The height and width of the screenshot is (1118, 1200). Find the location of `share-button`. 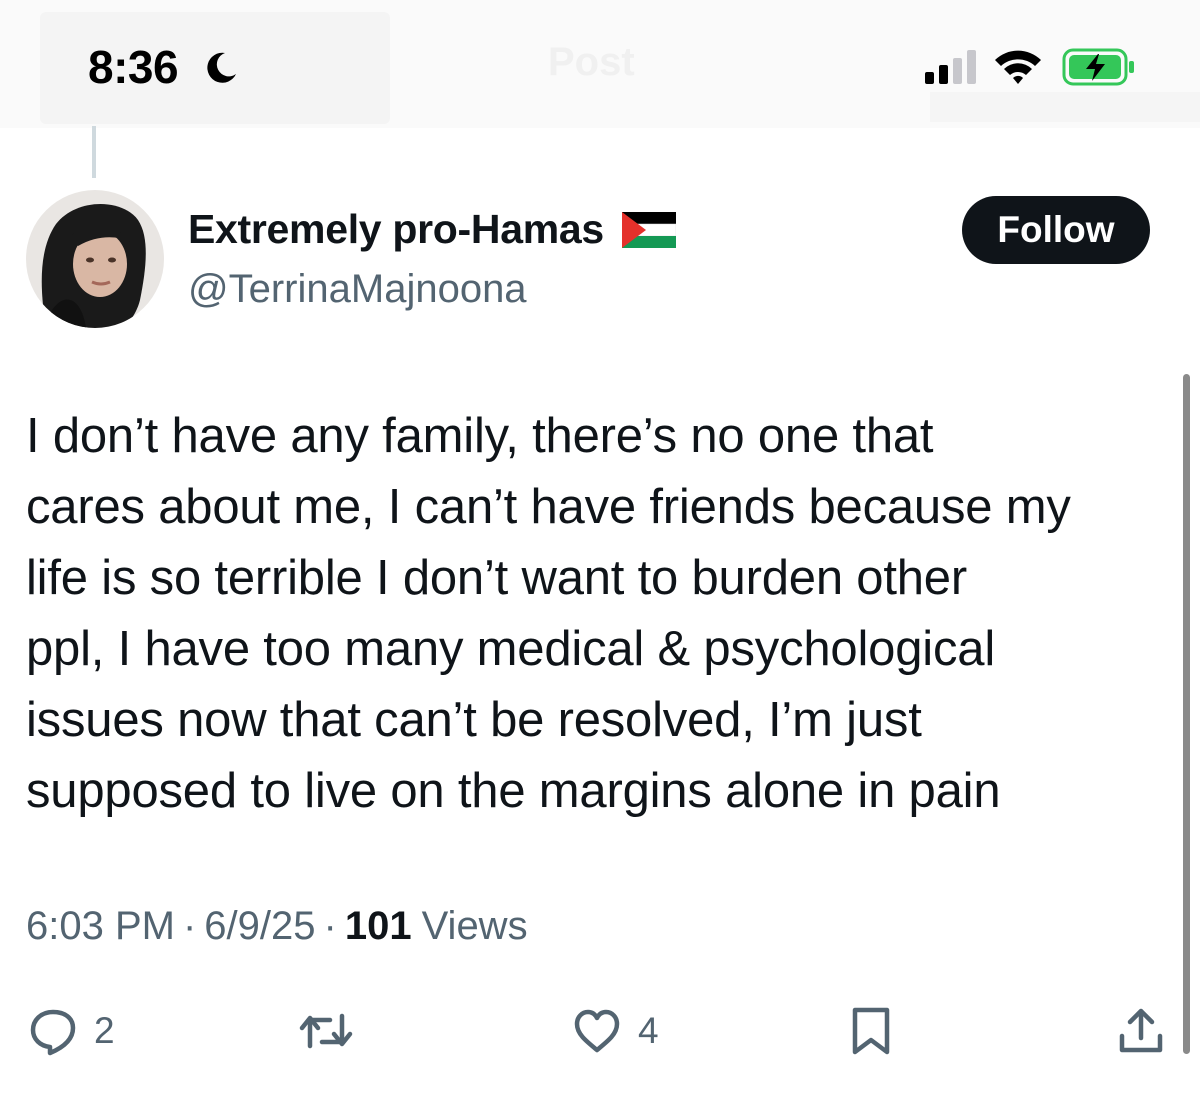

share-button is located at coordinates (1141, 1031).